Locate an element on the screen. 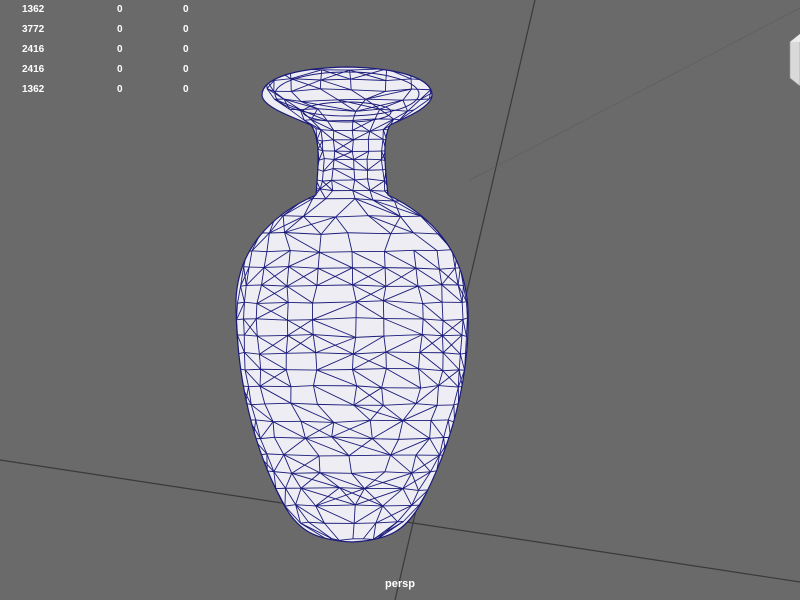 The width and height of the screenshot is (800, 600). hud-stats: 1362 0 0 3772 0 0 2416 0 0 2416 0 0 1362 0 0 is located at coordinates (118, 50).